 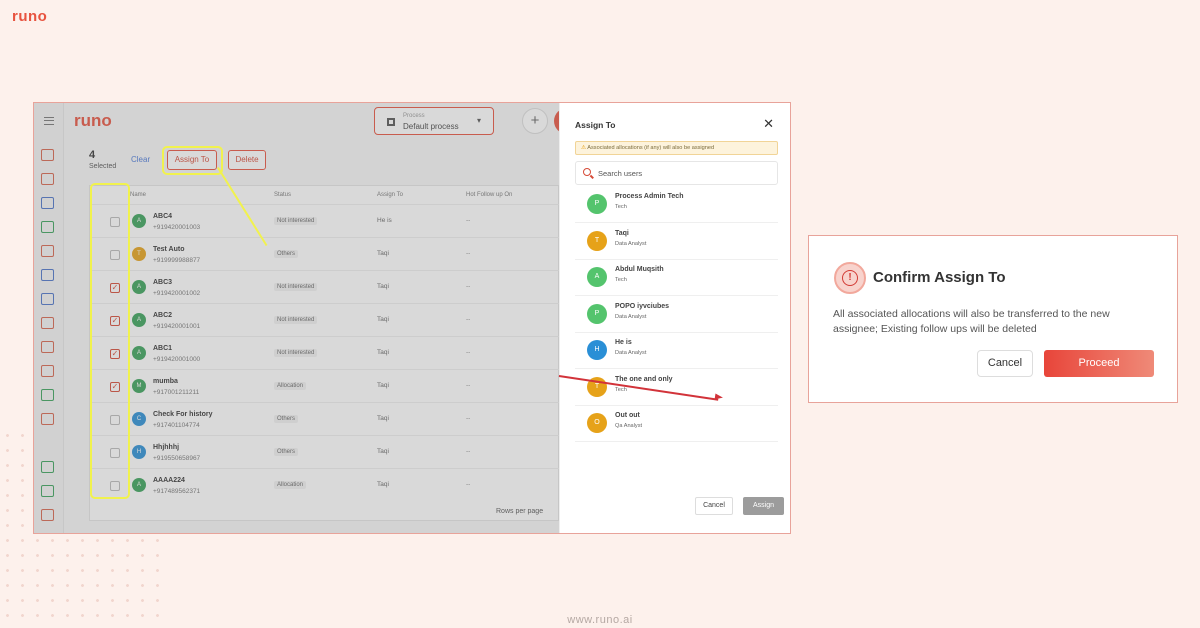 I want to click on row-name: ABC1, so click(x=162, y=348).